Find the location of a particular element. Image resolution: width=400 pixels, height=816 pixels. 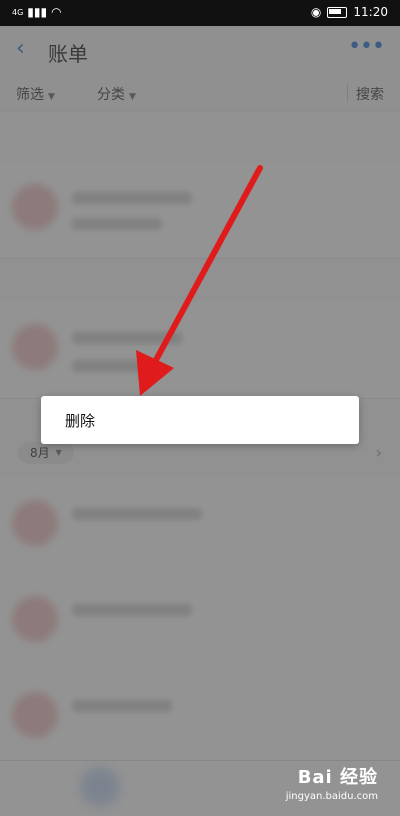

watermark-brand: Bai 经验 is located at coordinates (337, 777).